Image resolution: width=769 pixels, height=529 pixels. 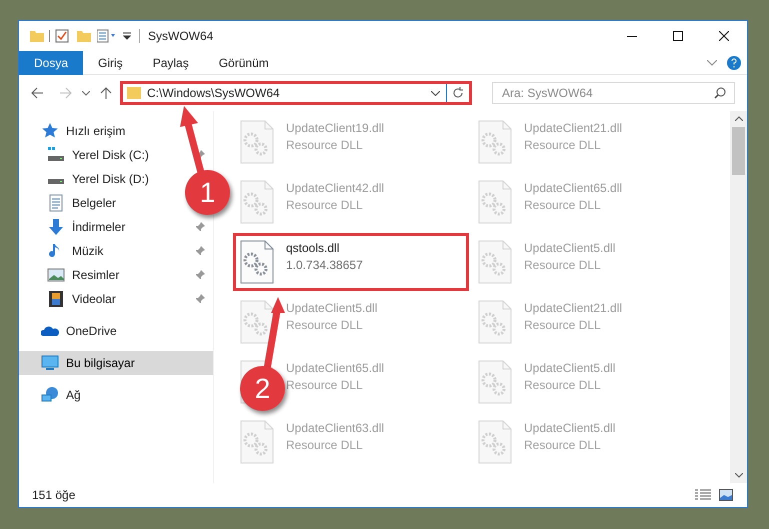 What do you see at coordinates (720, 93) in the screenshot?
I see `search-icon` at bounding box center [720, 93].